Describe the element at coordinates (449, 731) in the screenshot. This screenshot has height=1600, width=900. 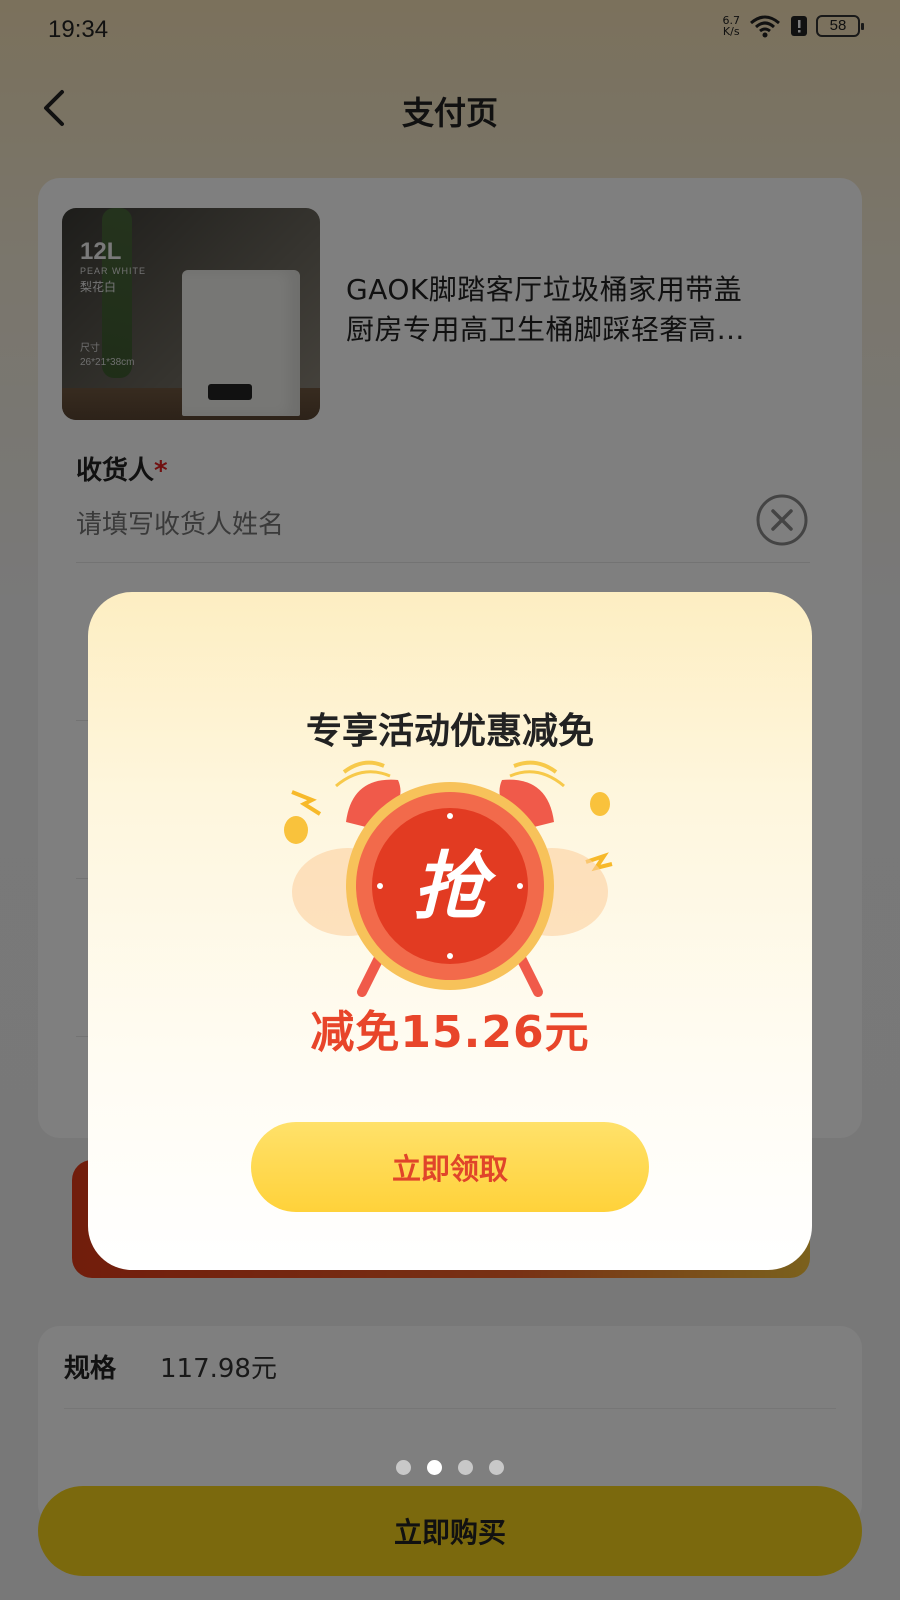
I see `popup-title: 专享活动优惠减免` at that location.